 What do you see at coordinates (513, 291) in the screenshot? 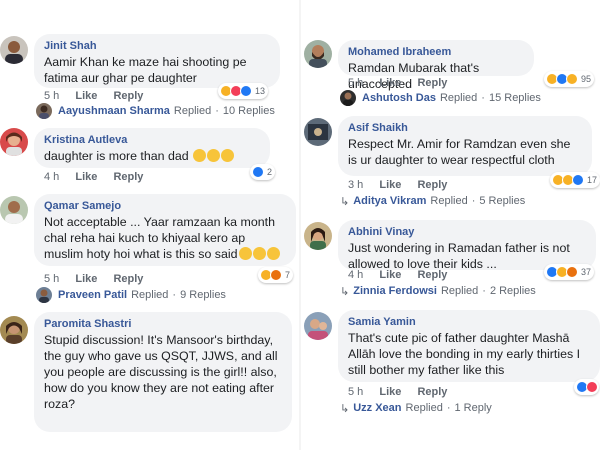
I see `replies-count: 2 Replies` at bounding box center [513, 291].